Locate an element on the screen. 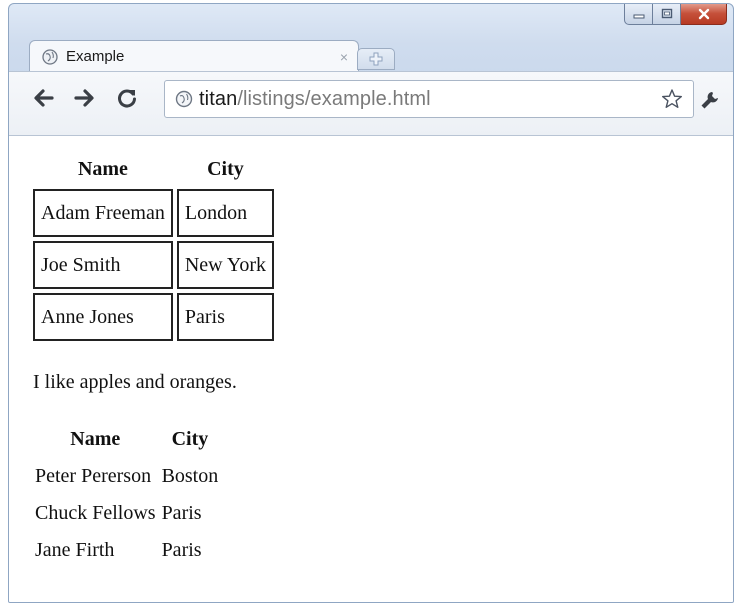 The height and width of the screenshot is (606, 735). maximize-button is located at coordinates (667, 14).